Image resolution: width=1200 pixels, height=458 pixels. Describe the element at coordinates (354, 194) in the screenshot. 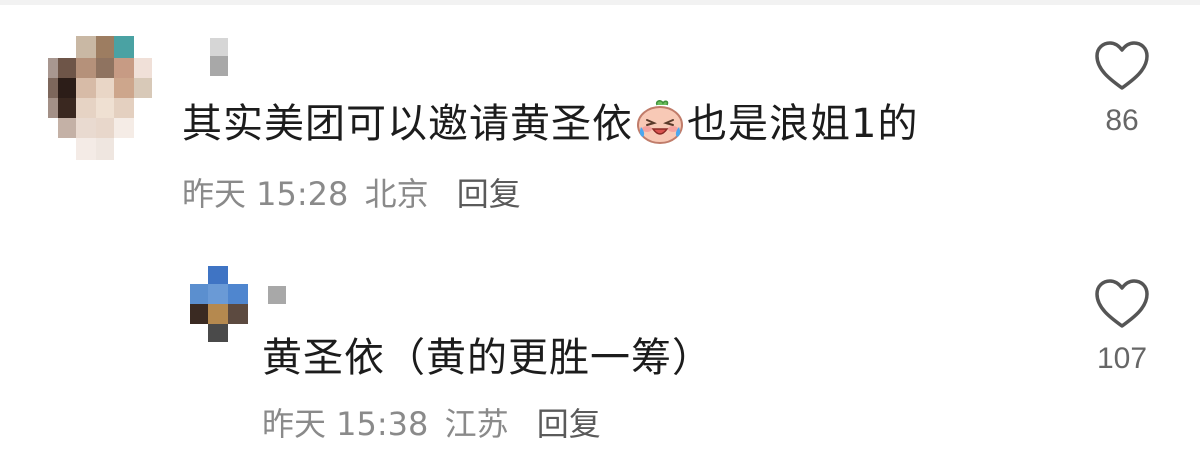

I see `comment-meta: 昨天 15:28 北京 回复` at that location.